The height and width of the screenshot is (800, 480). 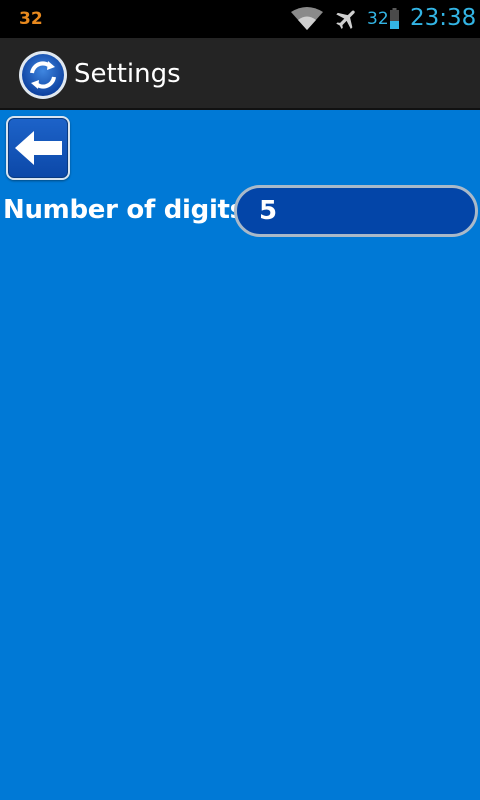 I want to click on airplane-mode-icon, so click(x=345, y=19).